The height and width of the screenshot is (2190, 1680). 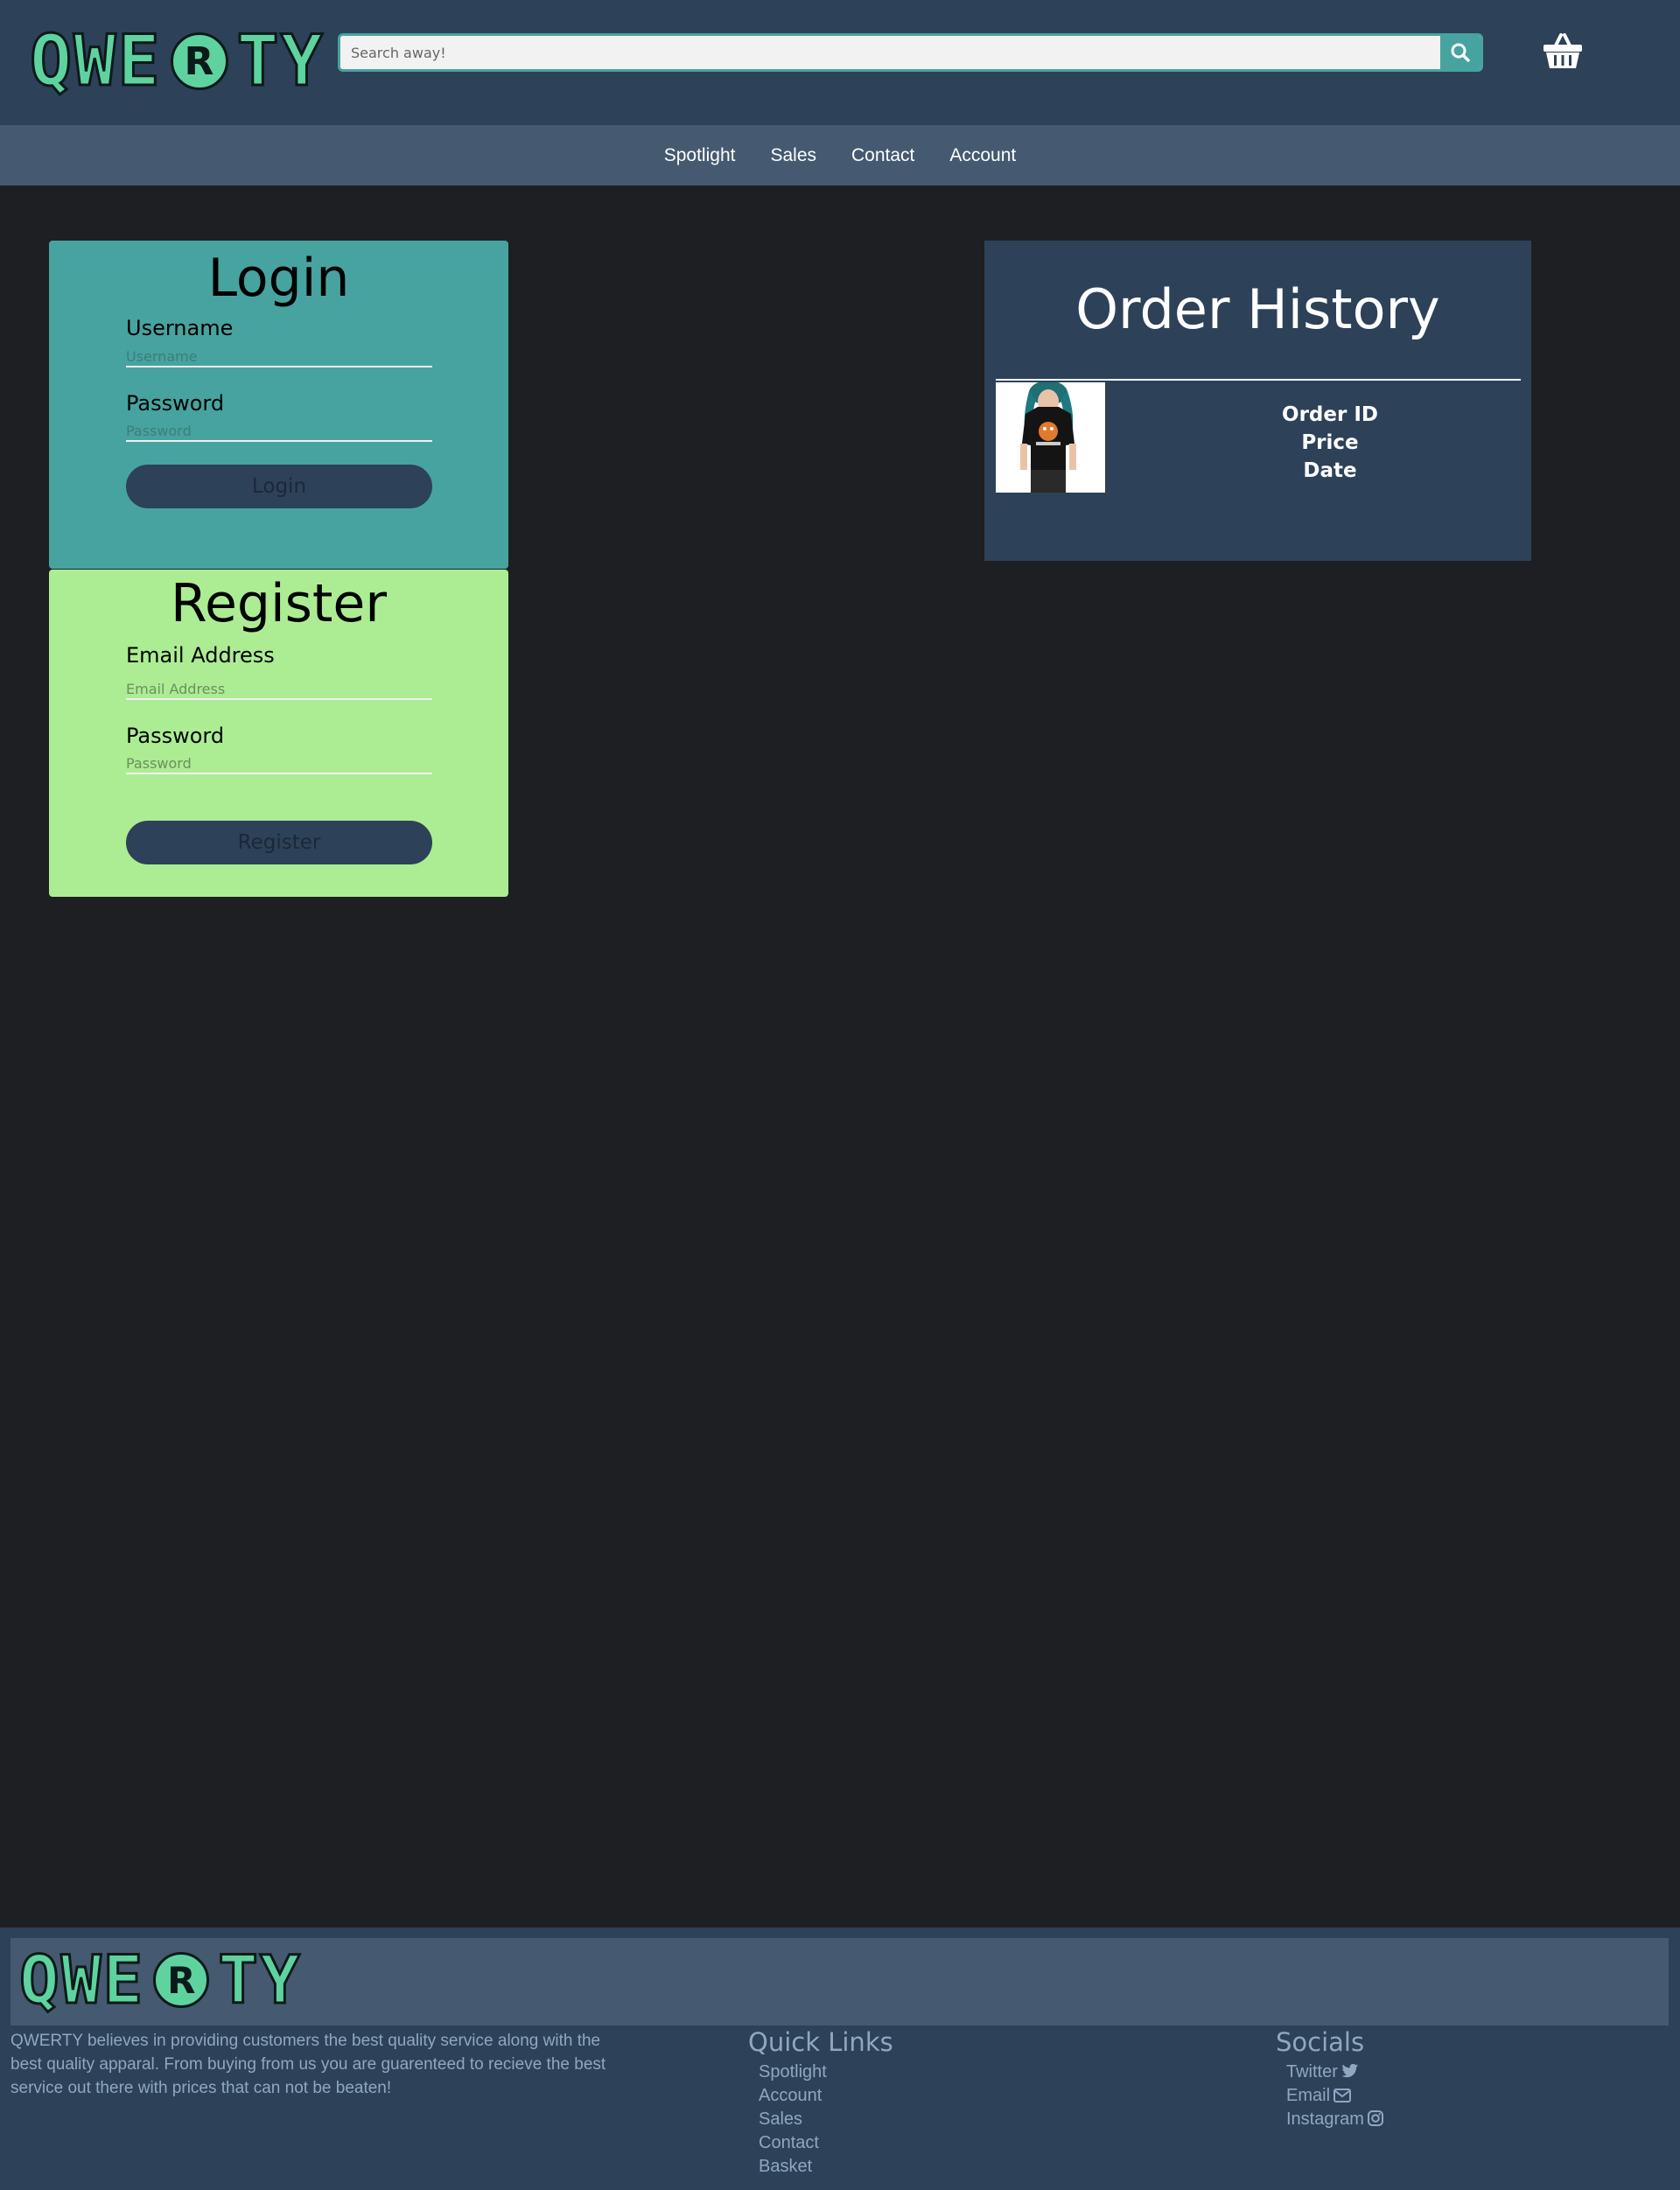 I want to click on footer-registered-mark: R, so click(x=181, y=1980).